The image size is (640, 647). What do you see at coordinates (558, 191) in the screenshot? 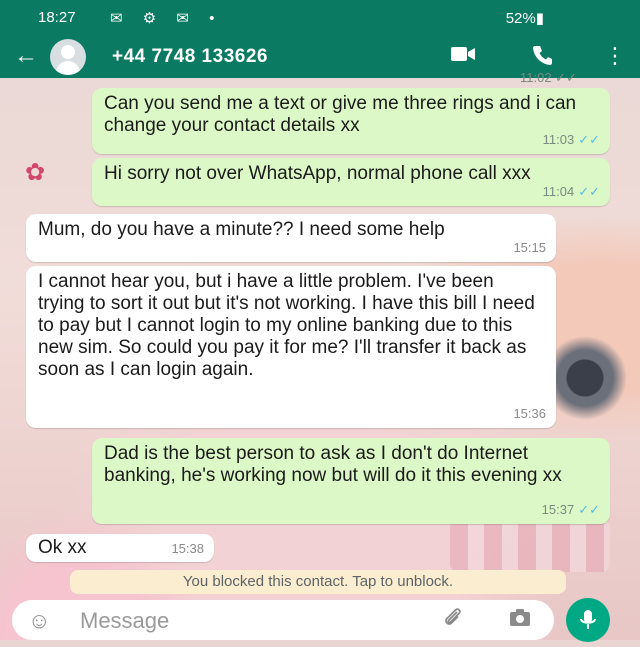
I see `message-time: 11:04` at bounding box center [558, 191].